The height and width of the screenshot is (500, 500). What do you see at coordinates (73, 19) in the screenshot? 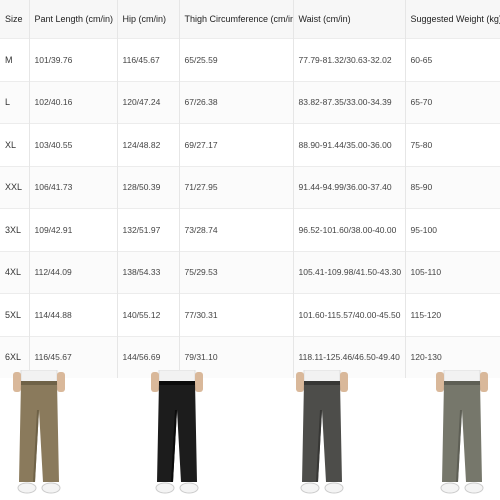
I see `header-pant-length: Pant Length (cm/in)` at bounding box center [73, 19].